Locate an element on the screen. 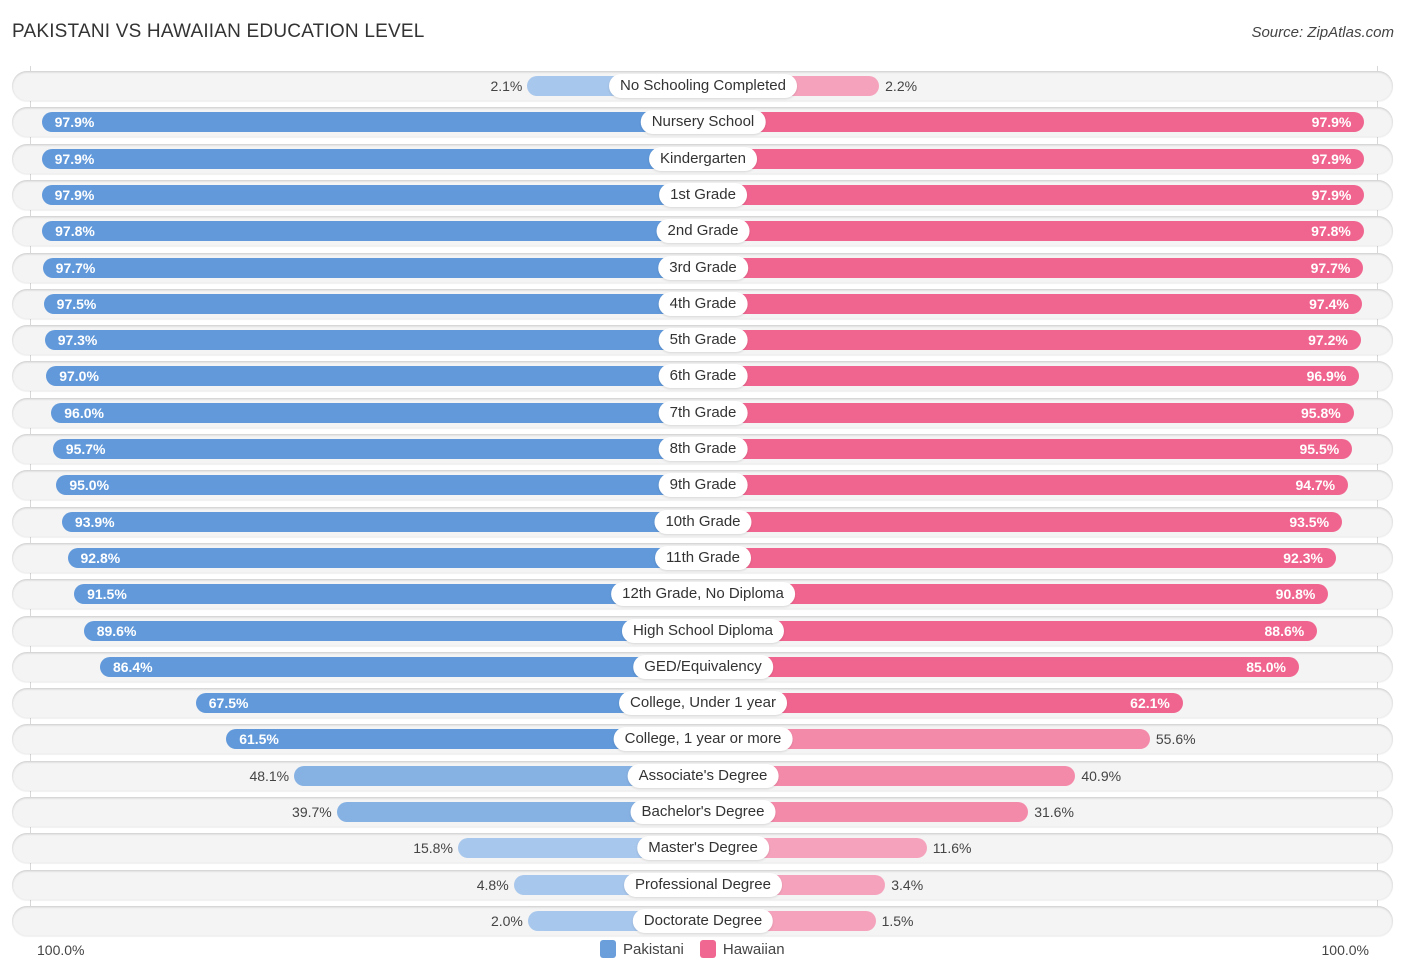 The width and height of the screenshot is (1406, 975). category-label: 4th Grade is located at coordinates (703, 303).